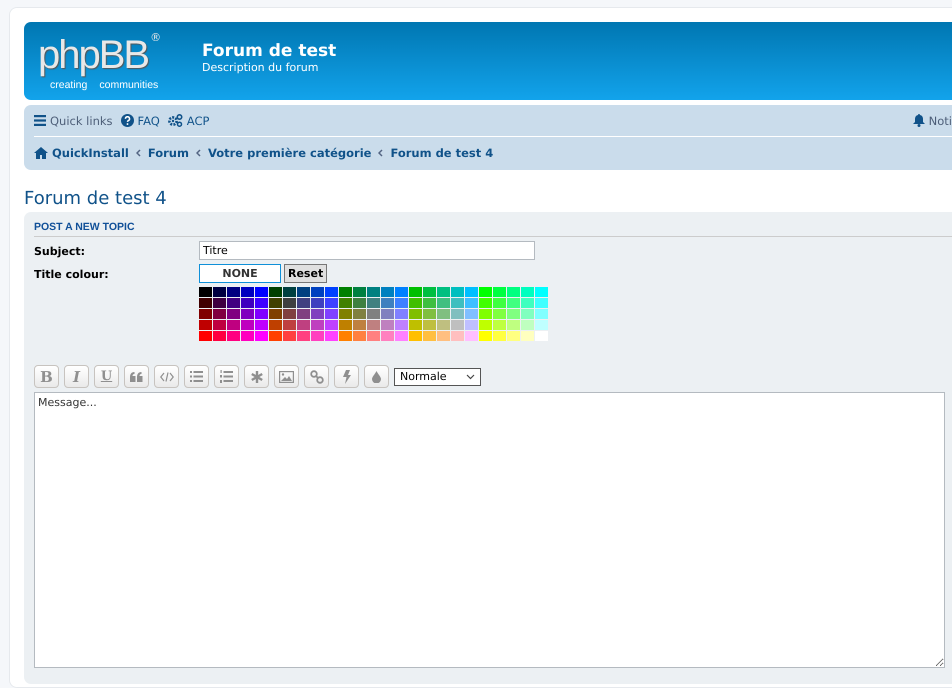 The width and height of the screenshot is (952, 688). I want to click on breadcrumb-link: Votre première catégorie, so click(290, 153).